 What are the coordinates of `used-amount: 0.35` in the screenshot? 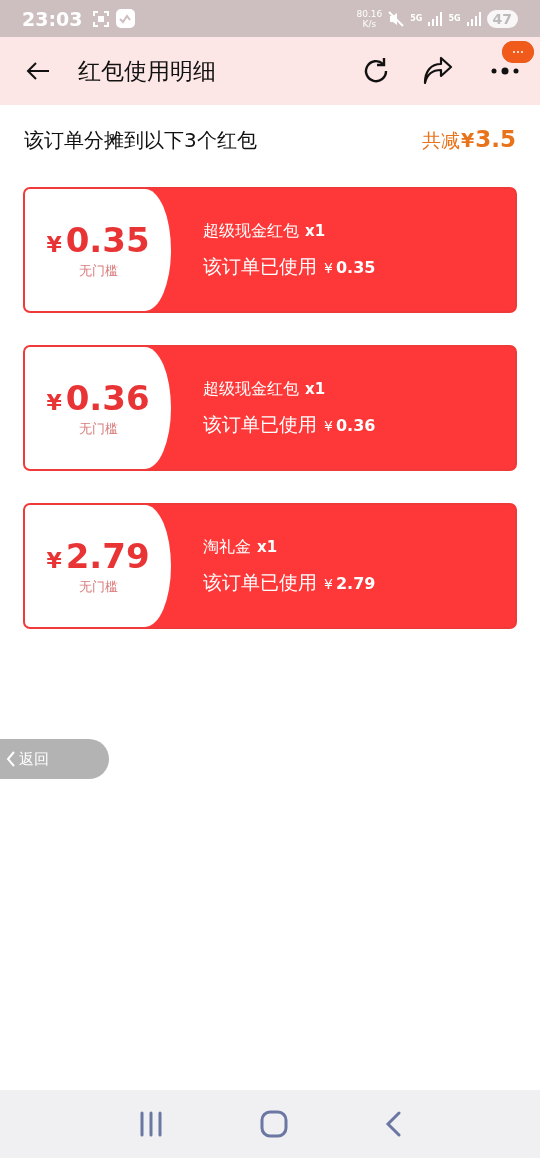 It's located at (355, 267).